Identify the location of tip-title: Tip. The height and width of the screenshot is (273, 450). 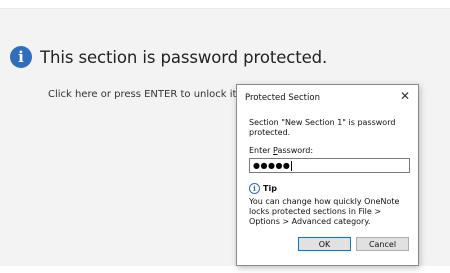
(270, 188).